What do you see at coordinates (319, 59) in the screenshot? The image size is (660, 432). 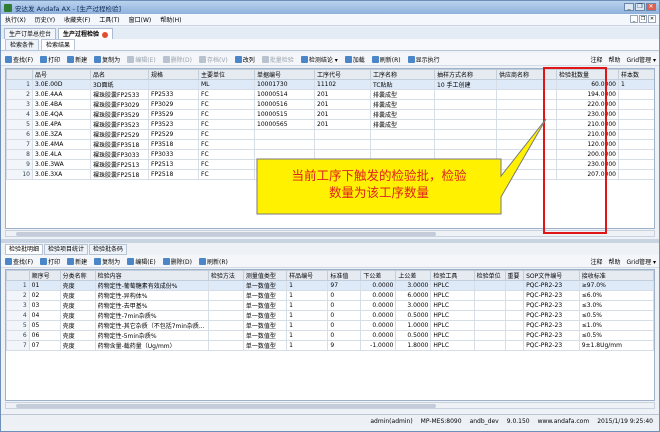 I see `conclusion-dropdown: 检测结论 ▾` at bounding box center [319, 59].